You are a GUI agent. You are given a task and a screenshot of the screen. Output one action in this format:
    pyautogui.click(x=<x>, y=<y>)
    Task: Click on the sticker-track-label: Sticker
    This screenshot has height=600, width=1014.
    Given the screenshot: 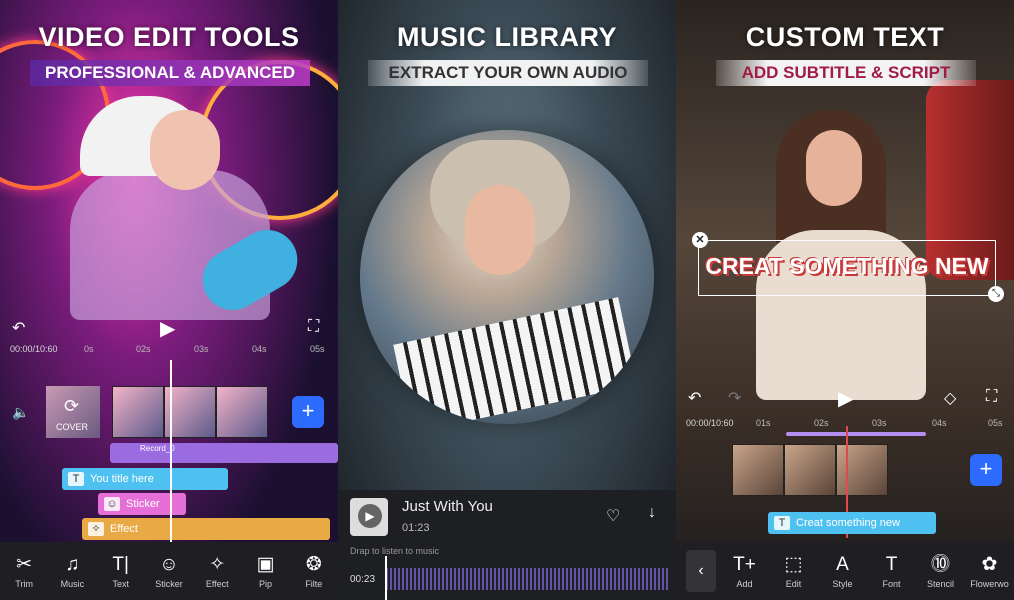 What is the action you would take?
    pyautogui.click(x=143, y=504)
    